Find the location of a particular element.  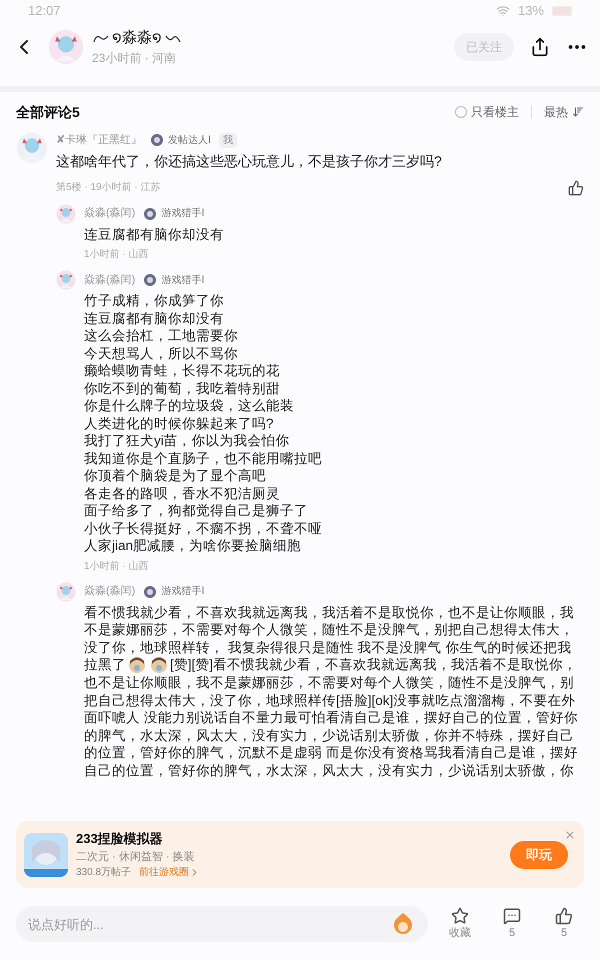

battery-level: 13% is located at coordinates (531, 11).